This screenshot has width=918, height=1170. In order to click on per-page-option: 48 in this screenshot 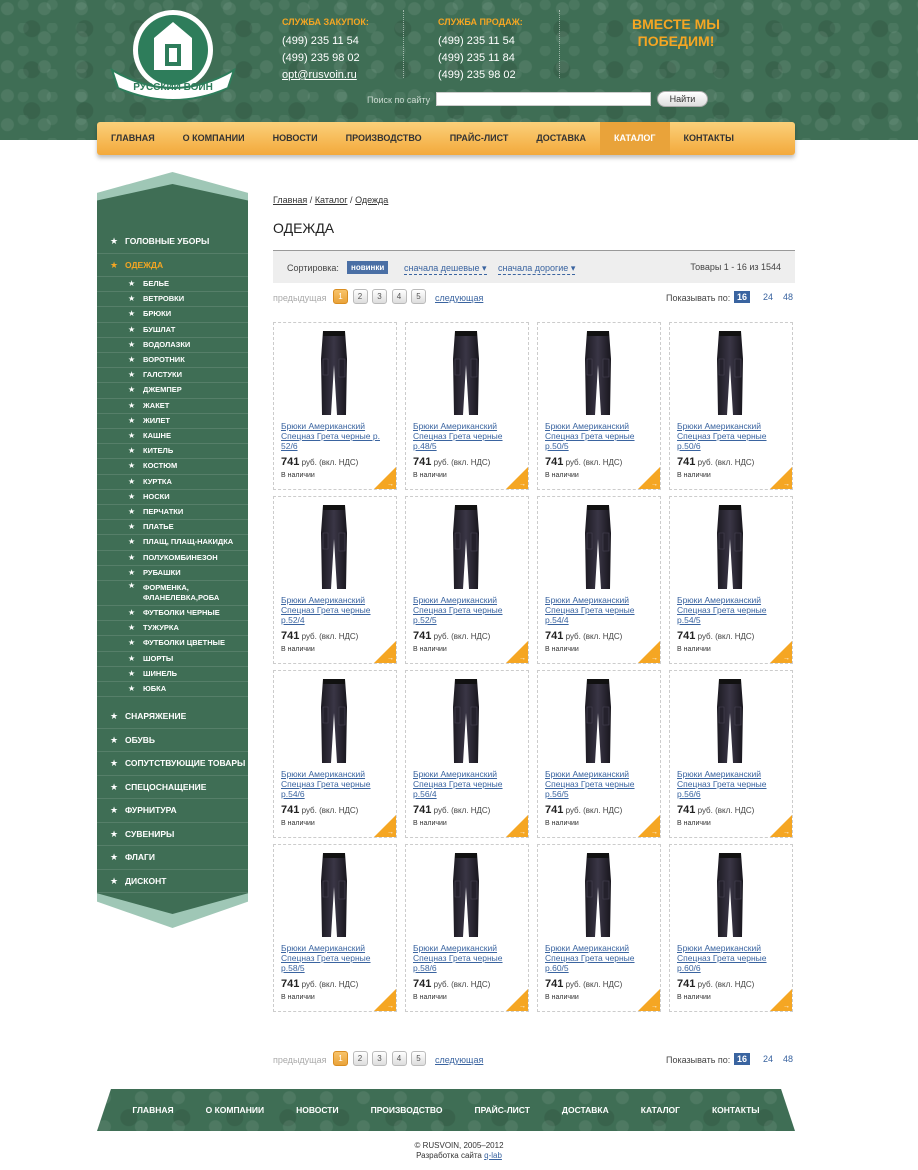, I will do `click(788, 297)`.